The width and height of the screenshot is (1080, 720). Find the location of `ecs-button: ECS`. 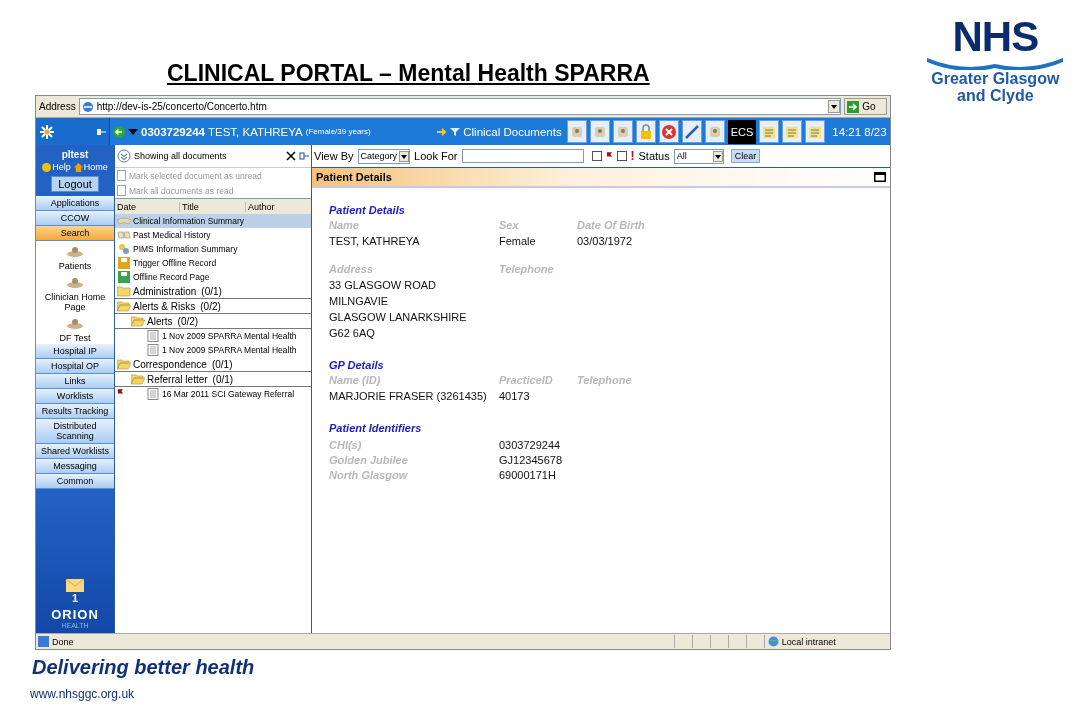

ecs-button: ECS is located at coordinates (742, 131).